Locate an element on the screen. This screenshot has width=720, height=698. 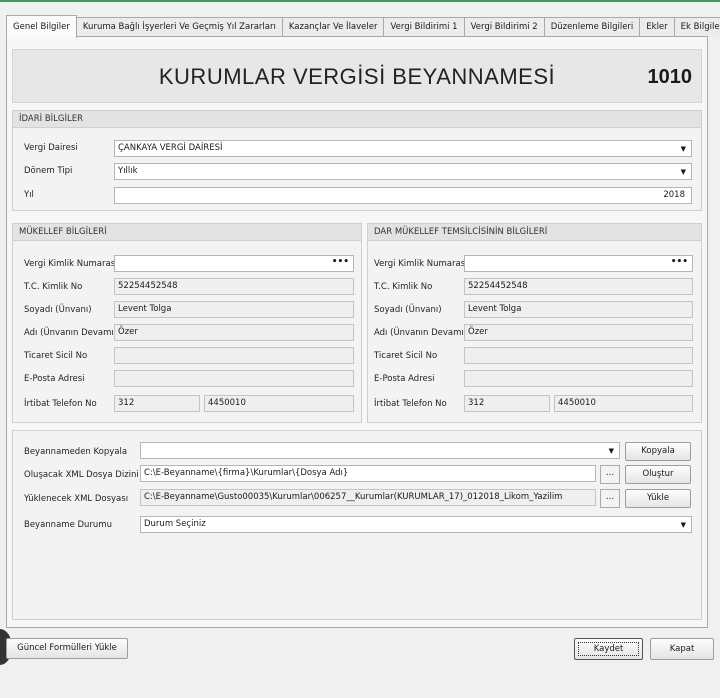
temsilci-soyadi-field: Levent Tolga is located at coordinates (578, 309).